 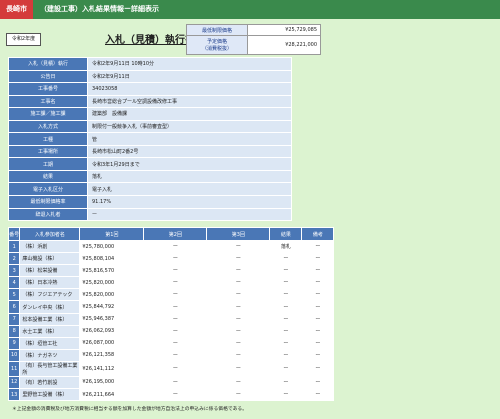 What do you see at coordinates (48, 151) in the screenshot?
I see `info-label: 工事場所` at bounding box center [48, 151].